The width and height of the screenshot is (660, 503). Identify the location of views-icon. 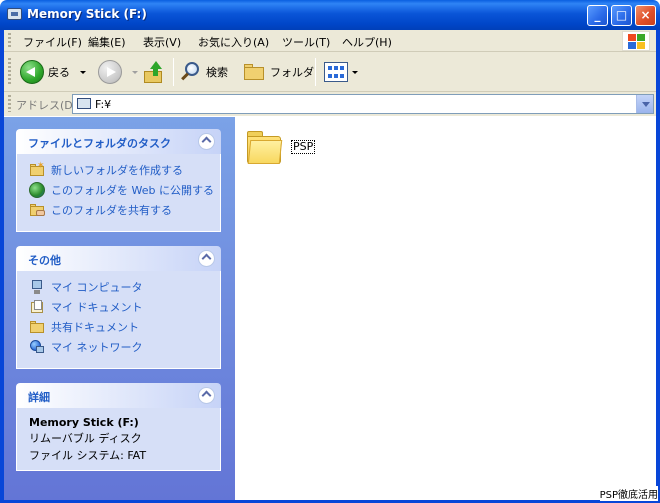
(336, 72).